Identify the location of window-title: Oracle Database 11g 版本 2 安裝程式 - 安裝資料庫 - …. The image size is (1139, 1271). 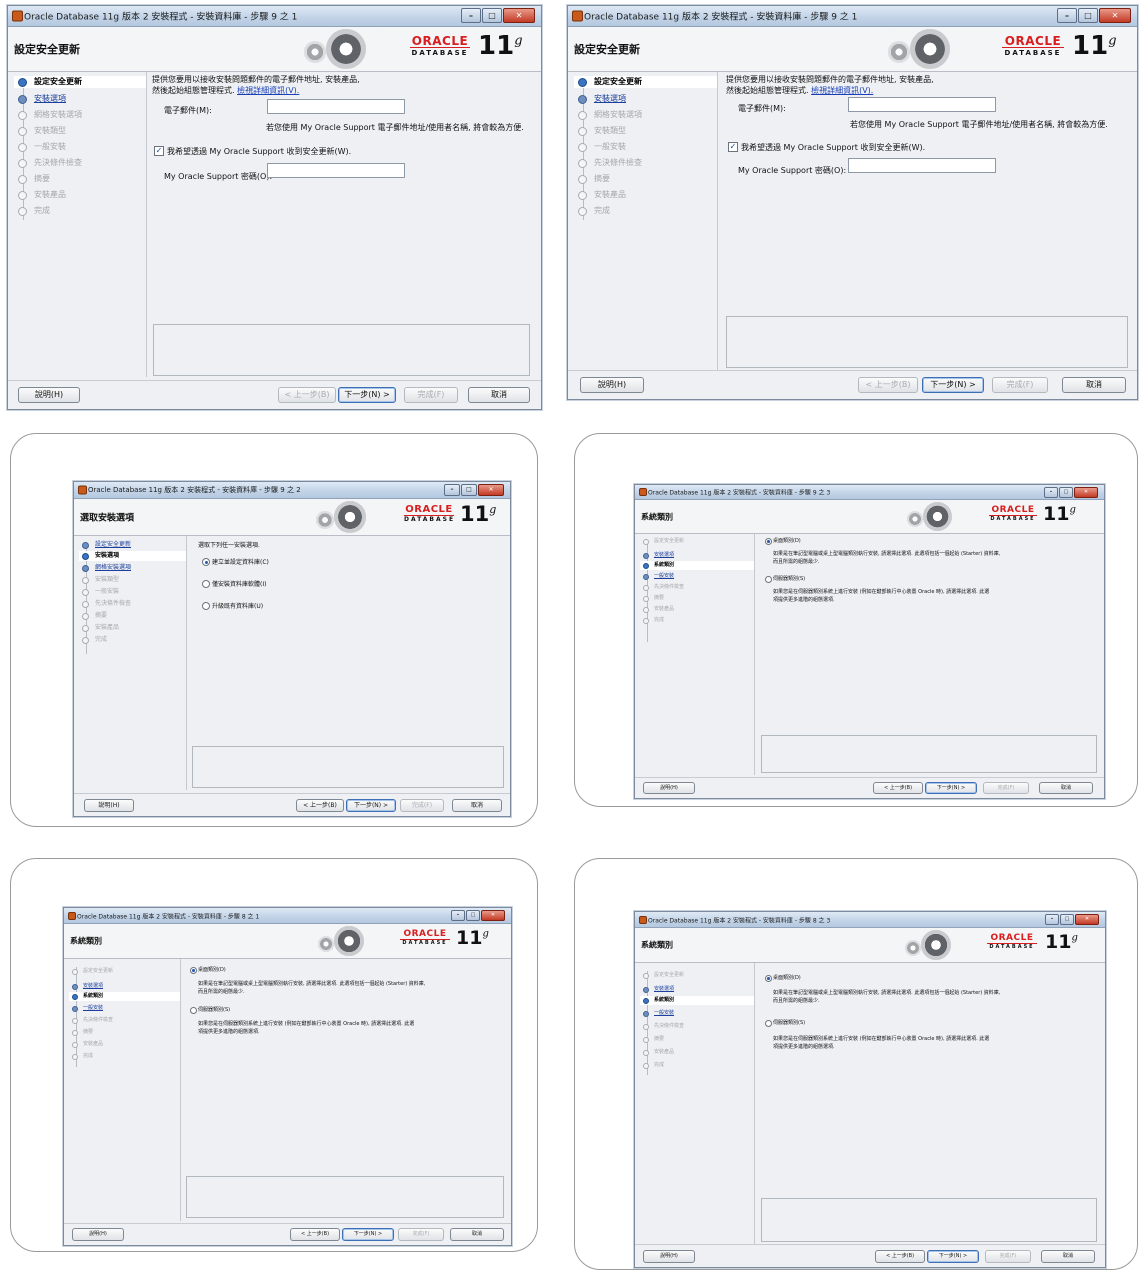
(161, 17).